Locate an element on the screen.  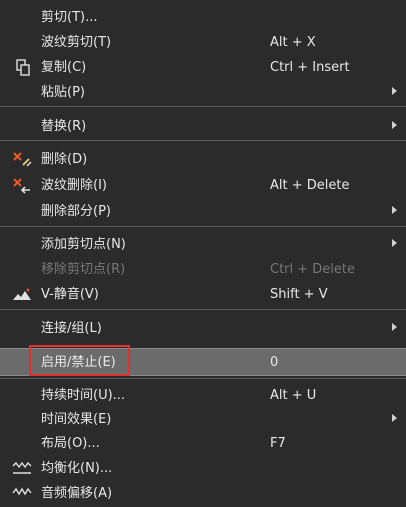
menu-item-label: 波纹删除(I) is located at coordinates (74, 185).